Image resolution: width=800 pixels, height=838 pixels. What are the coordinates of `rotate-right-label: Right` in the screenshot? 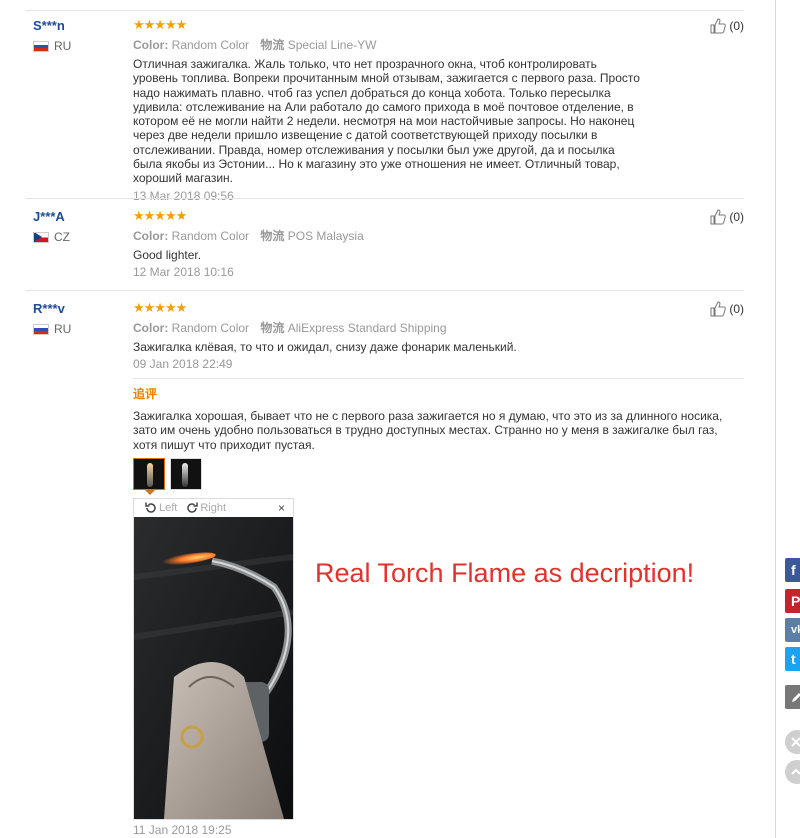 It's located at (213, 508).